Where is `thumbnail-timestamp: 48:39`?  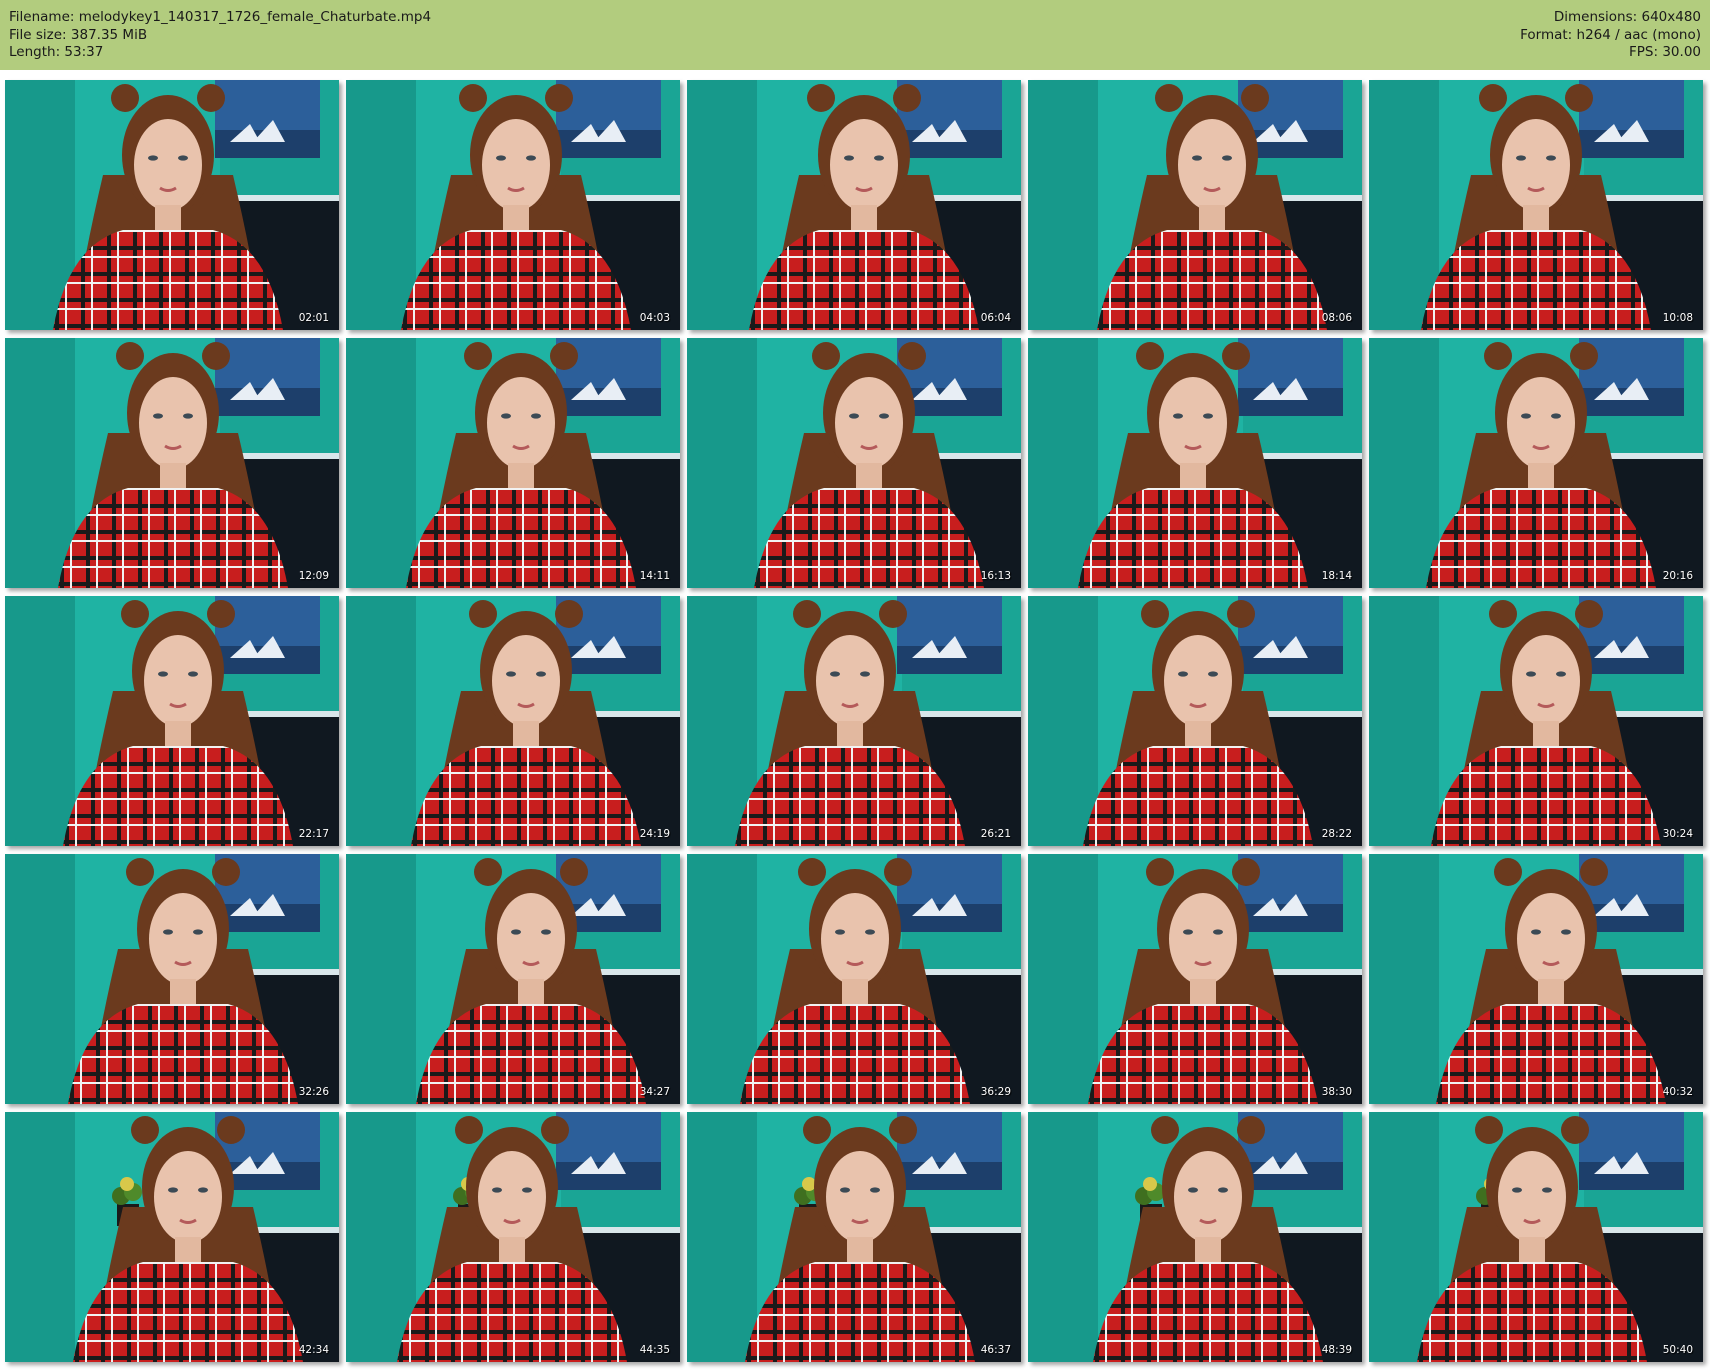 thumbnail-timestamp: 48:39 is located at coordinates (1336, 1350).